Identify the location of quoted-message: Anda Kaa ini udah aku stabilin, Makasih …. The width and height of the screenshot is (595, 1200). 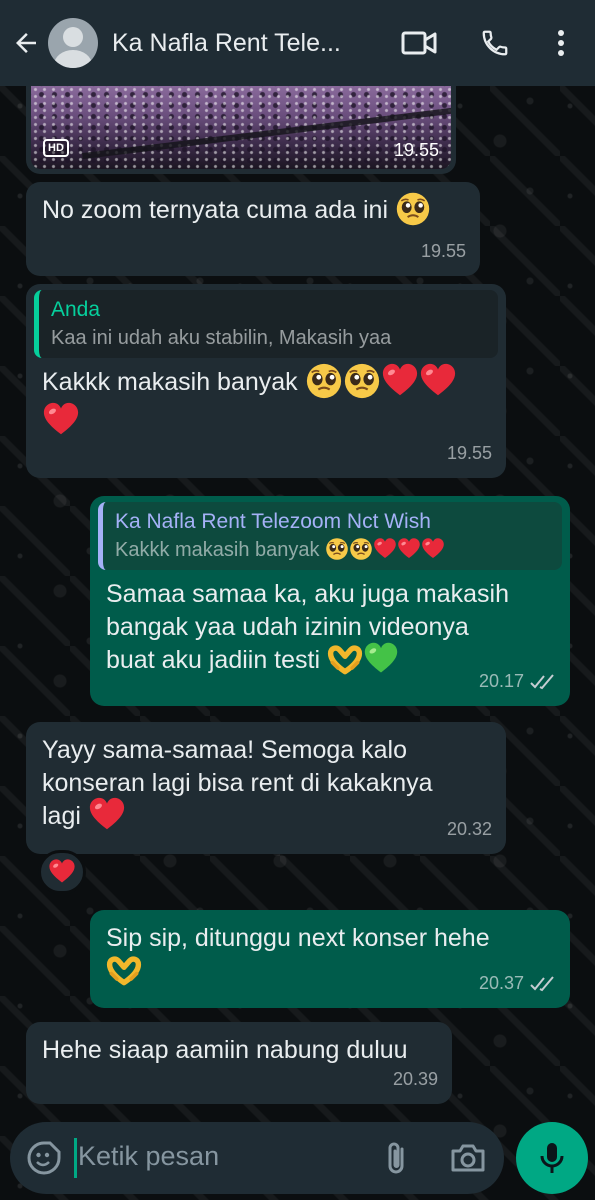
(266, 324).